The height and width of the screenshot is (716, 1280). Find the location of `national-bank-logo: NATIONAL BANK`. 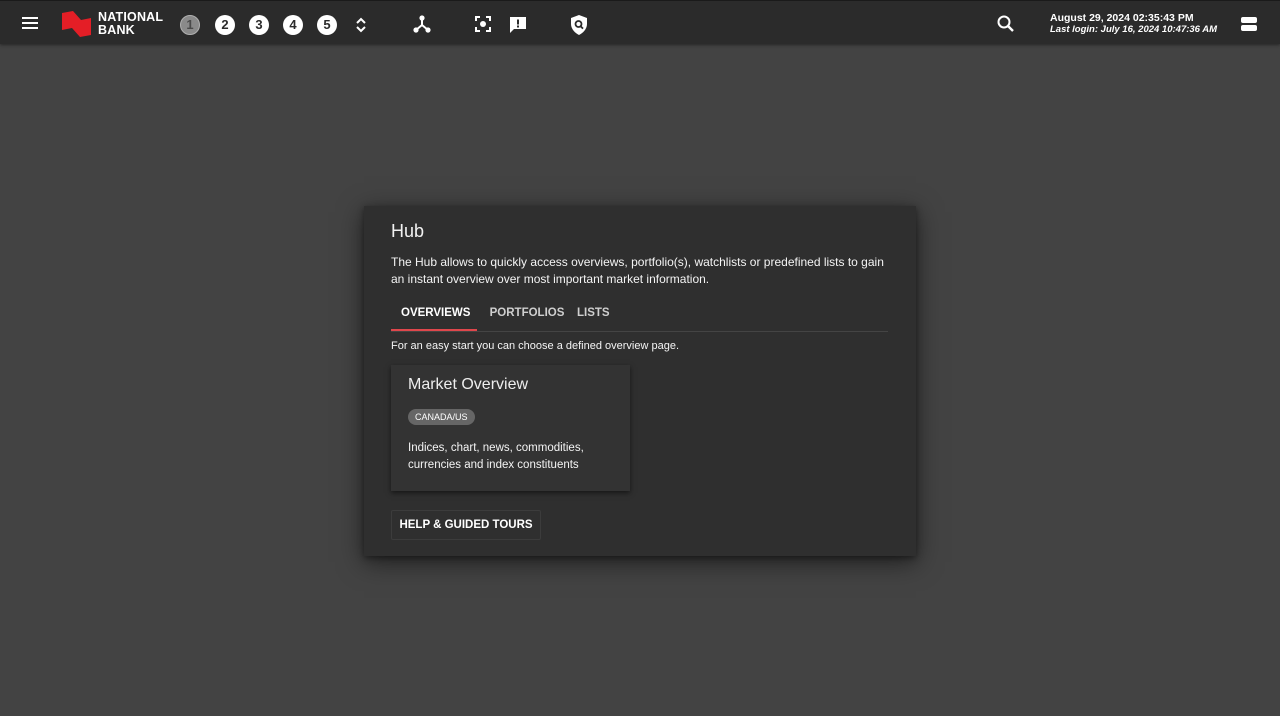

national-bank-logo: NATIONAL BANK is located at coordinates (112, 24).